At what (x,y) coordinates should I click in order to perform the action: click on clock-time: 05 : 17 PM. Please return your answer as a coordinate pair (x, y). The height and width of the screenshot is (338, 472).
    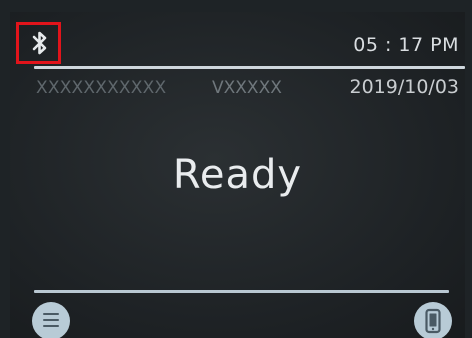
    Looking at the image, I should click on (406, 45).